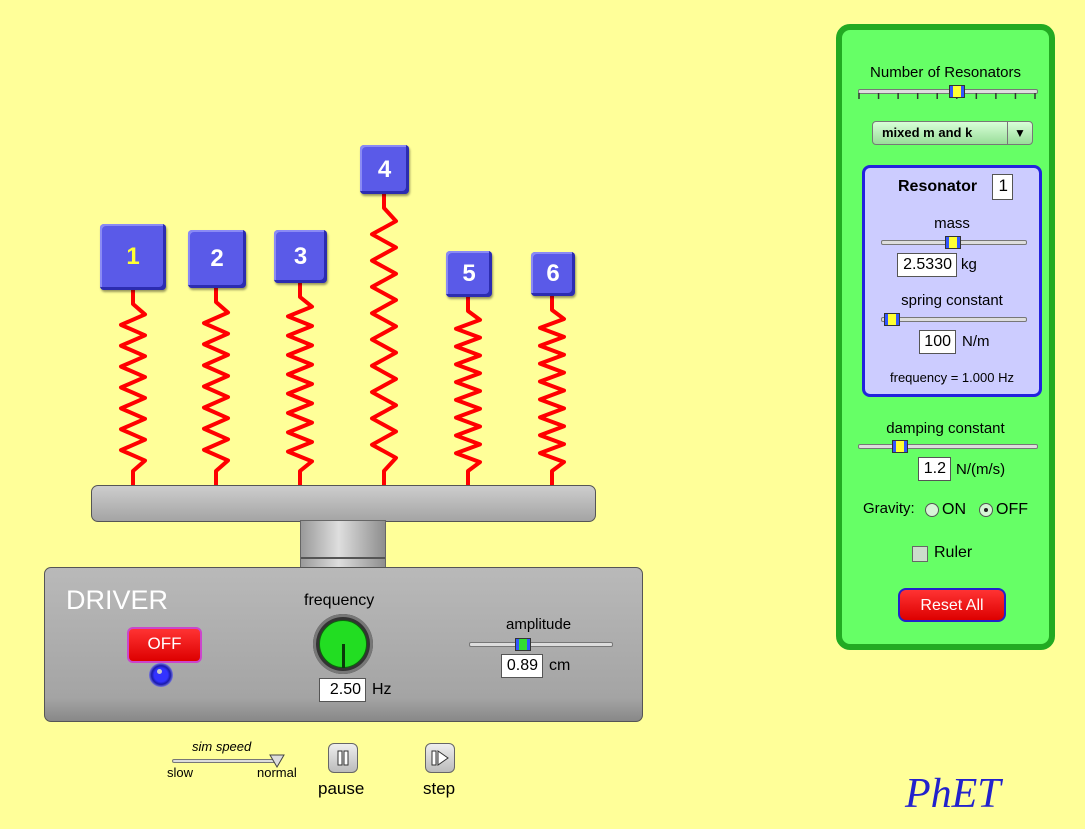 This screenshot has width=1085, height=829. I want to click on resonator-block-4: 4, so click(384, 169).